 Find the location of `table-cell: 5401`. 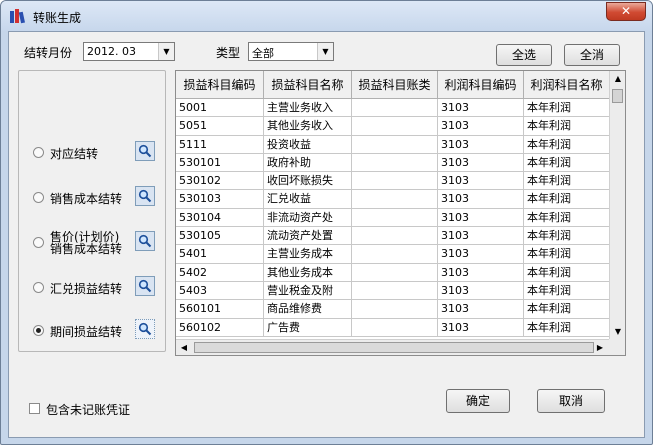

table-cell: 5401 is located at coordinates (220, 254).